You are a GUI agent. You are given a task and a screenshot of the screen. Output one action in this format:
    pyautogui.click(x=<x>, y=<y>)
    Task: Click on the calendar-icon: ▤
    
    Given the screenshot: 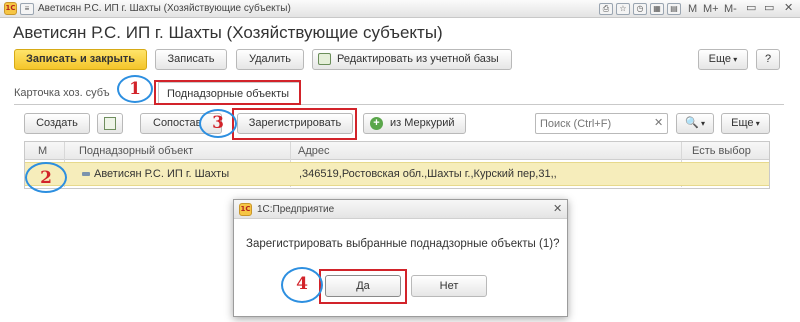 What is the action you would take?
    pyautogui.click(x=674, y=9)
    